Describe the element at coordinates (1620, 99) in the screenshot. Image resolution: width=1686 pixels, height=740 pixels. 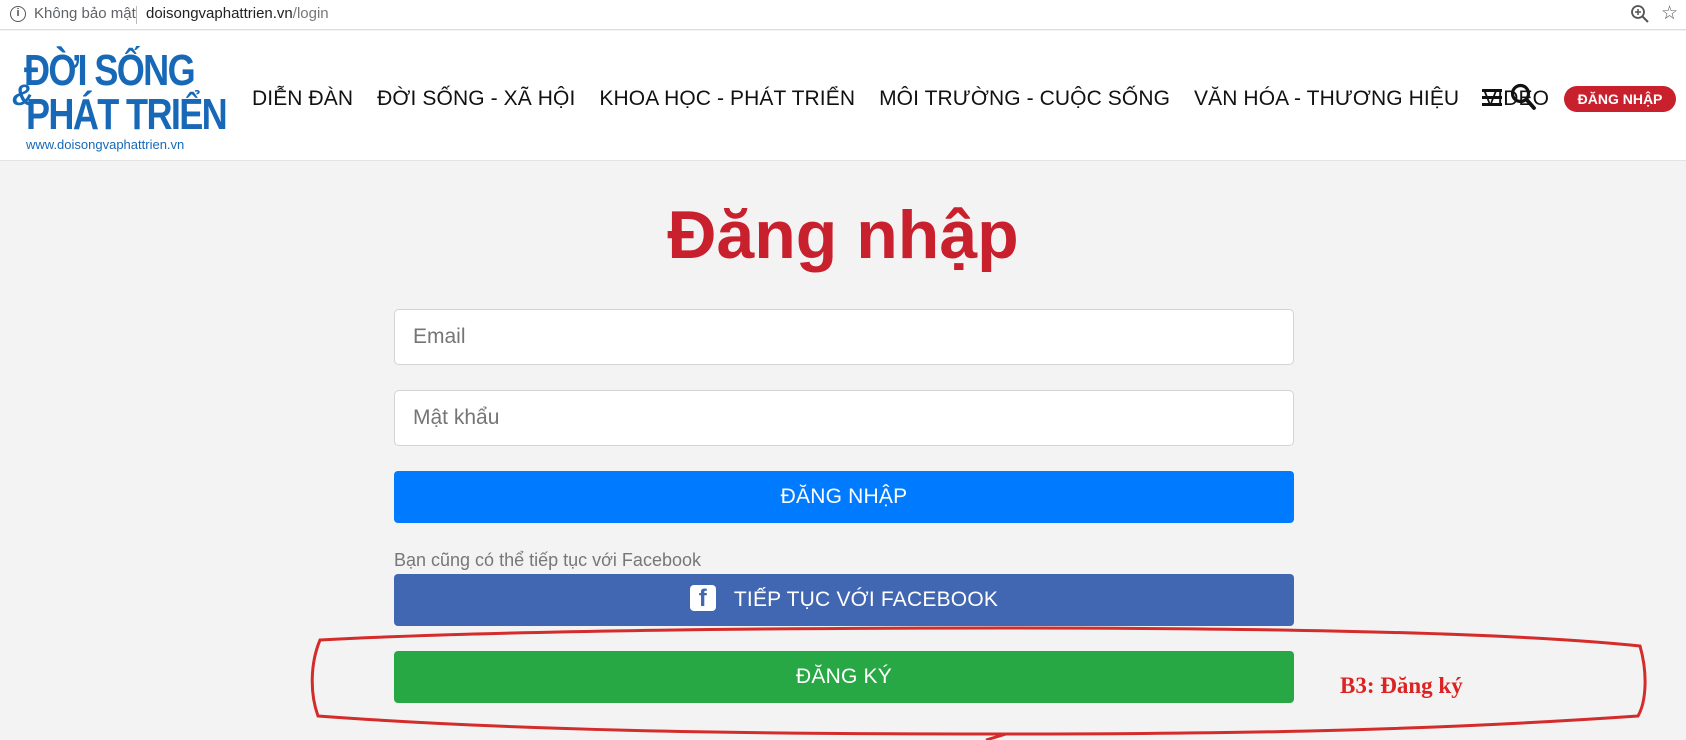
I see `header-login-button: ĐĂNG NHẬP` at that location.